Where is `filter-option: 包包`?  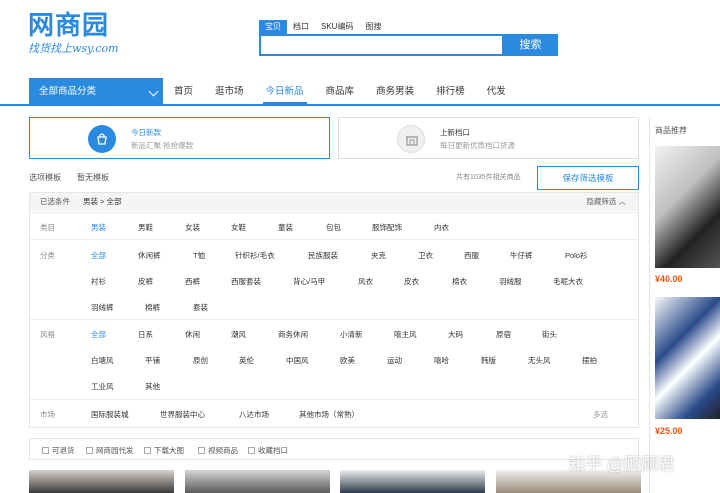
filter-option: 包包 is located at coordinates (333, 227).